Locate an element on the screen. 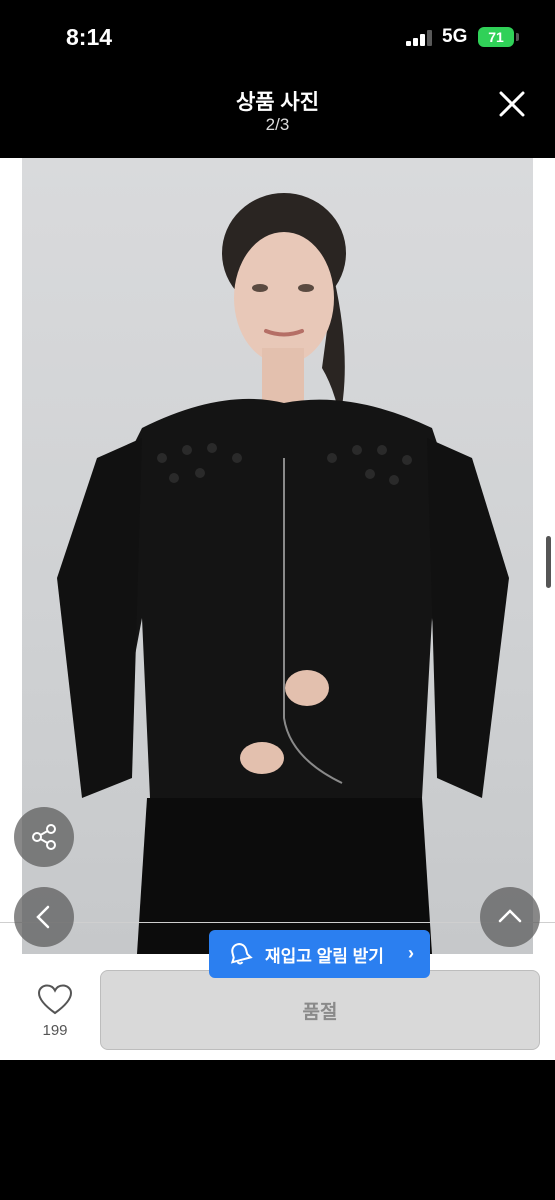 The width and height of the screenshot is (555, 1200). status-bar: 8:14 5G 71 is located at coordinates (277, 40).